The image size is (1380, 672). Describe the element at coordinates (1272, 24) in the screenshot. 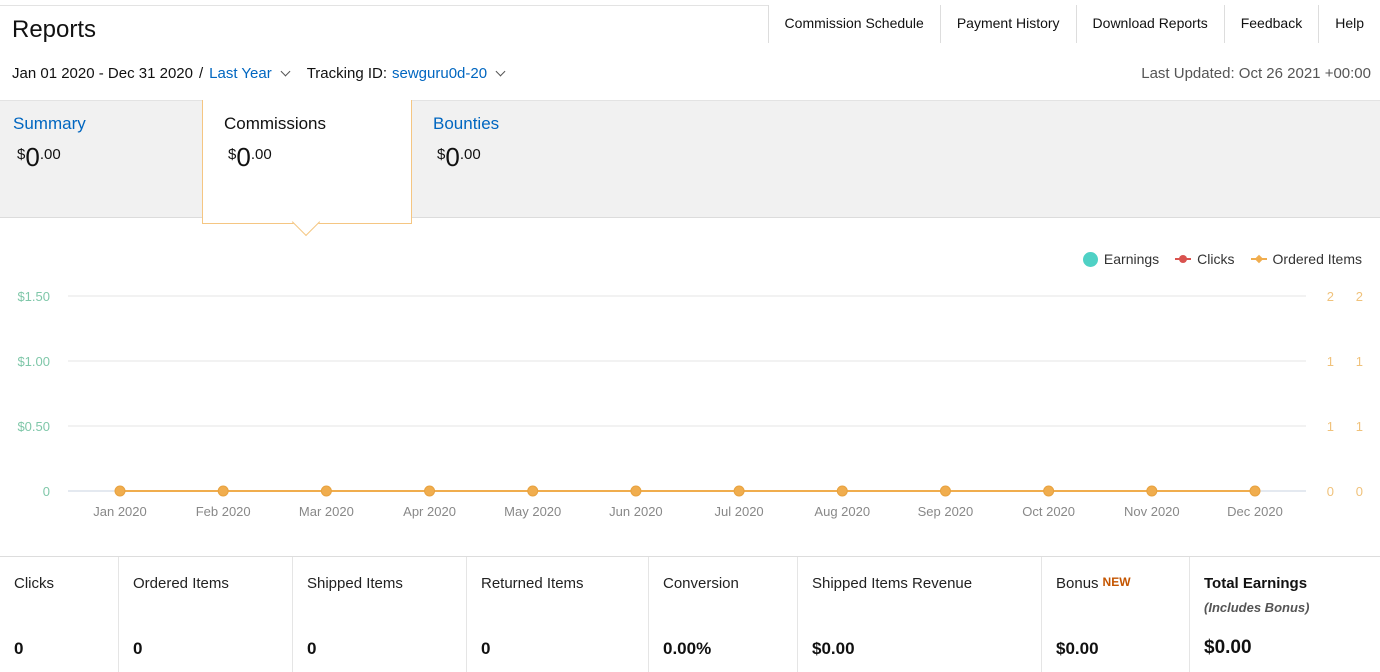

I see `feedback-link: Feedback` at that location.